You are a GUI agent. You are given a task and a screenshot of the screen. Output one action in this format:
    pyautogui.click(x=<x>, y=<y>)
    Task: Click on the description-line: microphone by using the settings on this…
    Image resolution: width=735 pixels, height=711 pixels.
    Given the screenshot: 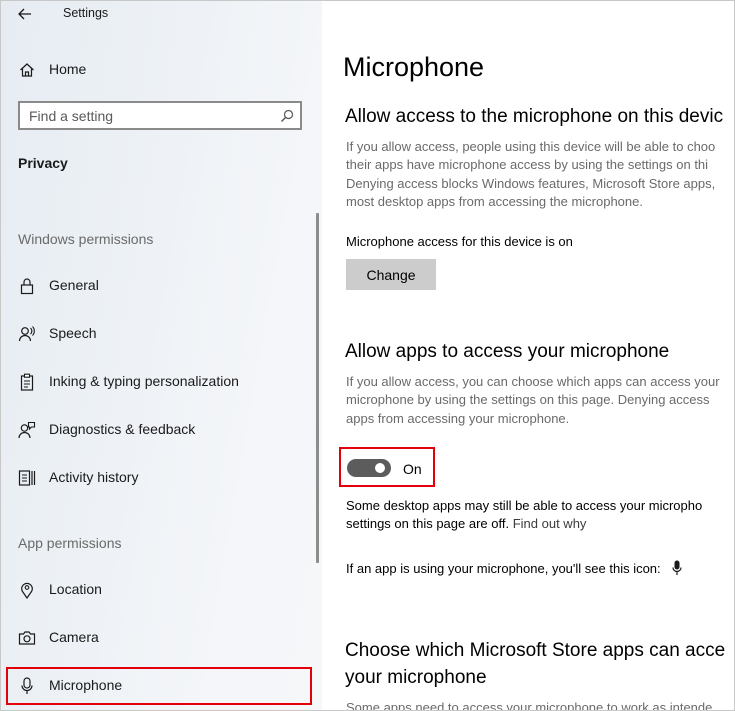 What is the action you would take?
    pyautogui.click(x=528, y=400)
    